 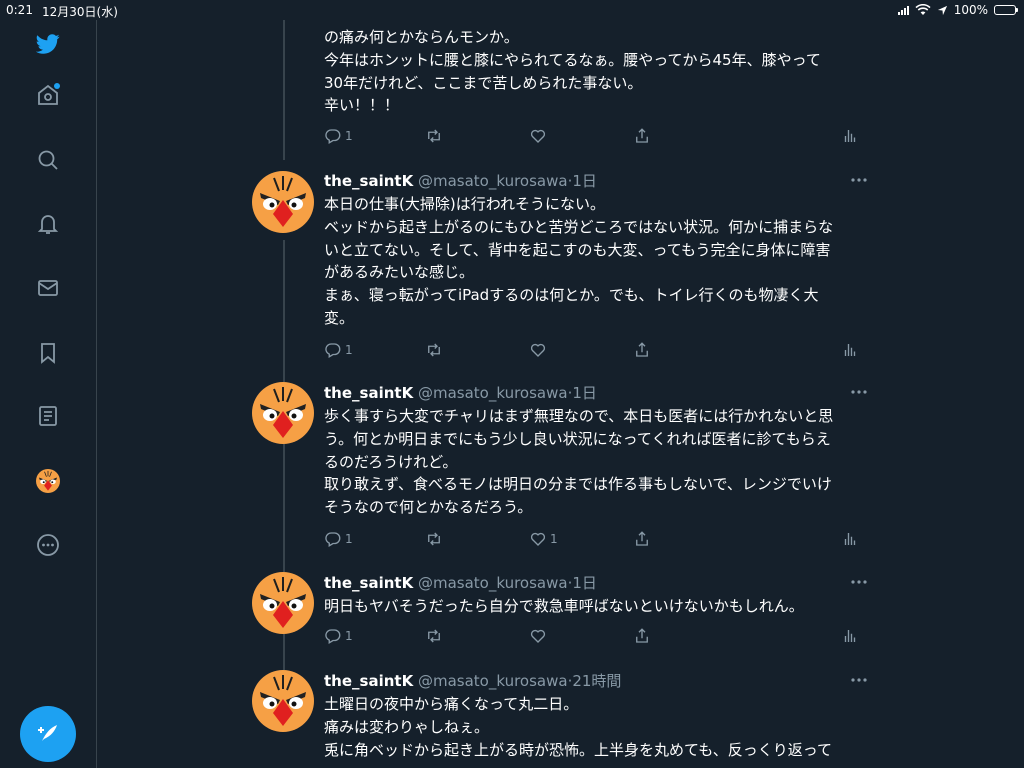 I want to click on notifications-icon, so click(x=48, y=224).